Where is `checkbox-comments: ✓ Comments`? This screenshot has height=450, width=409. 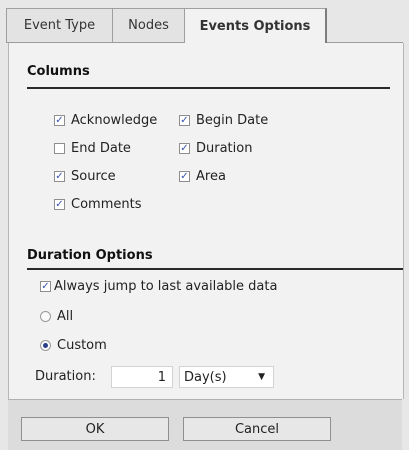
checkbox-comments: ✓ Comments is located at coordinates (97, 204).